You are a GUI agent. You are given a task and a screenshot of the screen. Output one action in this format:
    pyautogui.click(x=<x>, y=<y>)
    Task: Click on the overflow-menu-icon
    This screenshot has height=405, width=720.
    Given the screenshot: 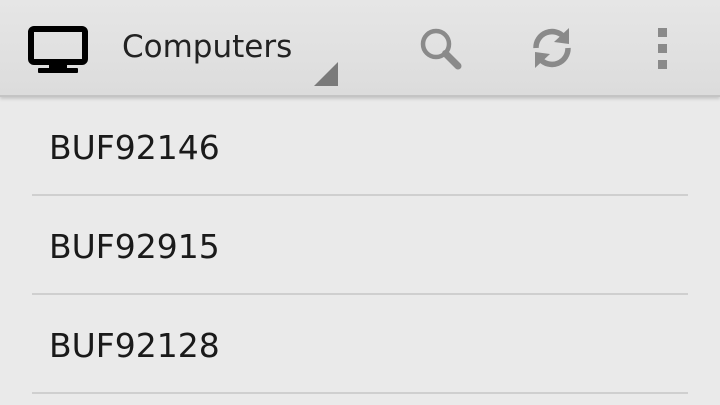 What is the action you would take?
    pyautogui.click(x=662, y=48)
    